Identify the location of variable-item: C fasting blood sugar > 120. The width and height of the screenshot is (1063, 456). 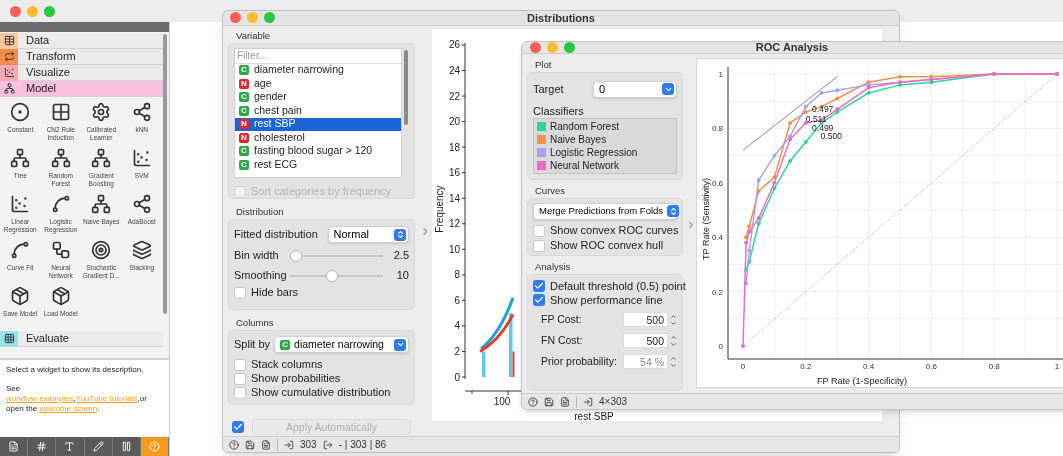
(318, 151).